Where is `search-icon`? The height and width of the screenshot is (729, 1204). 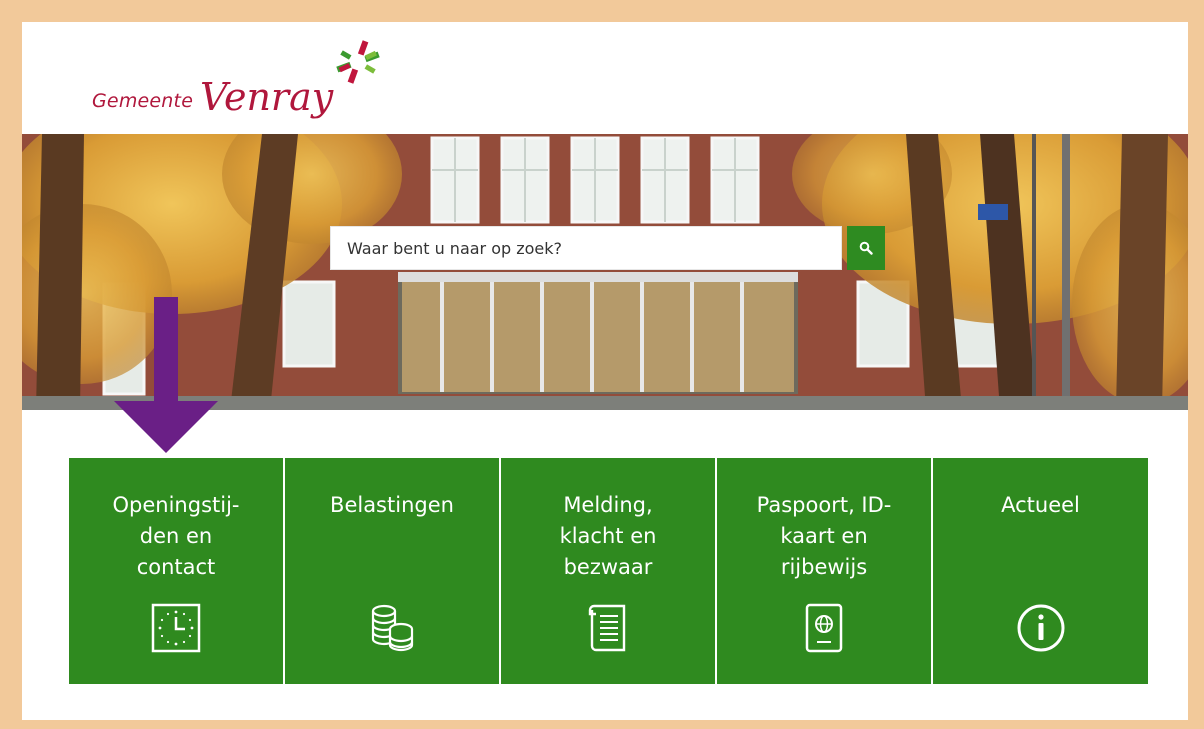
search-icon is located at coordinates (866, 248).